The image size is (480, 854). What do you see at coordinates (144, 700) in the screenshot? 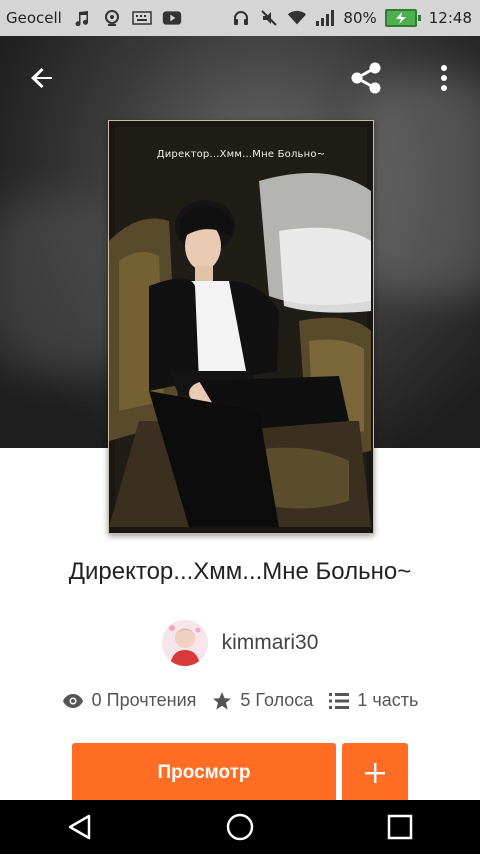
I see `reads-count: 0 Прочтения` at bounding box center [144, 700].